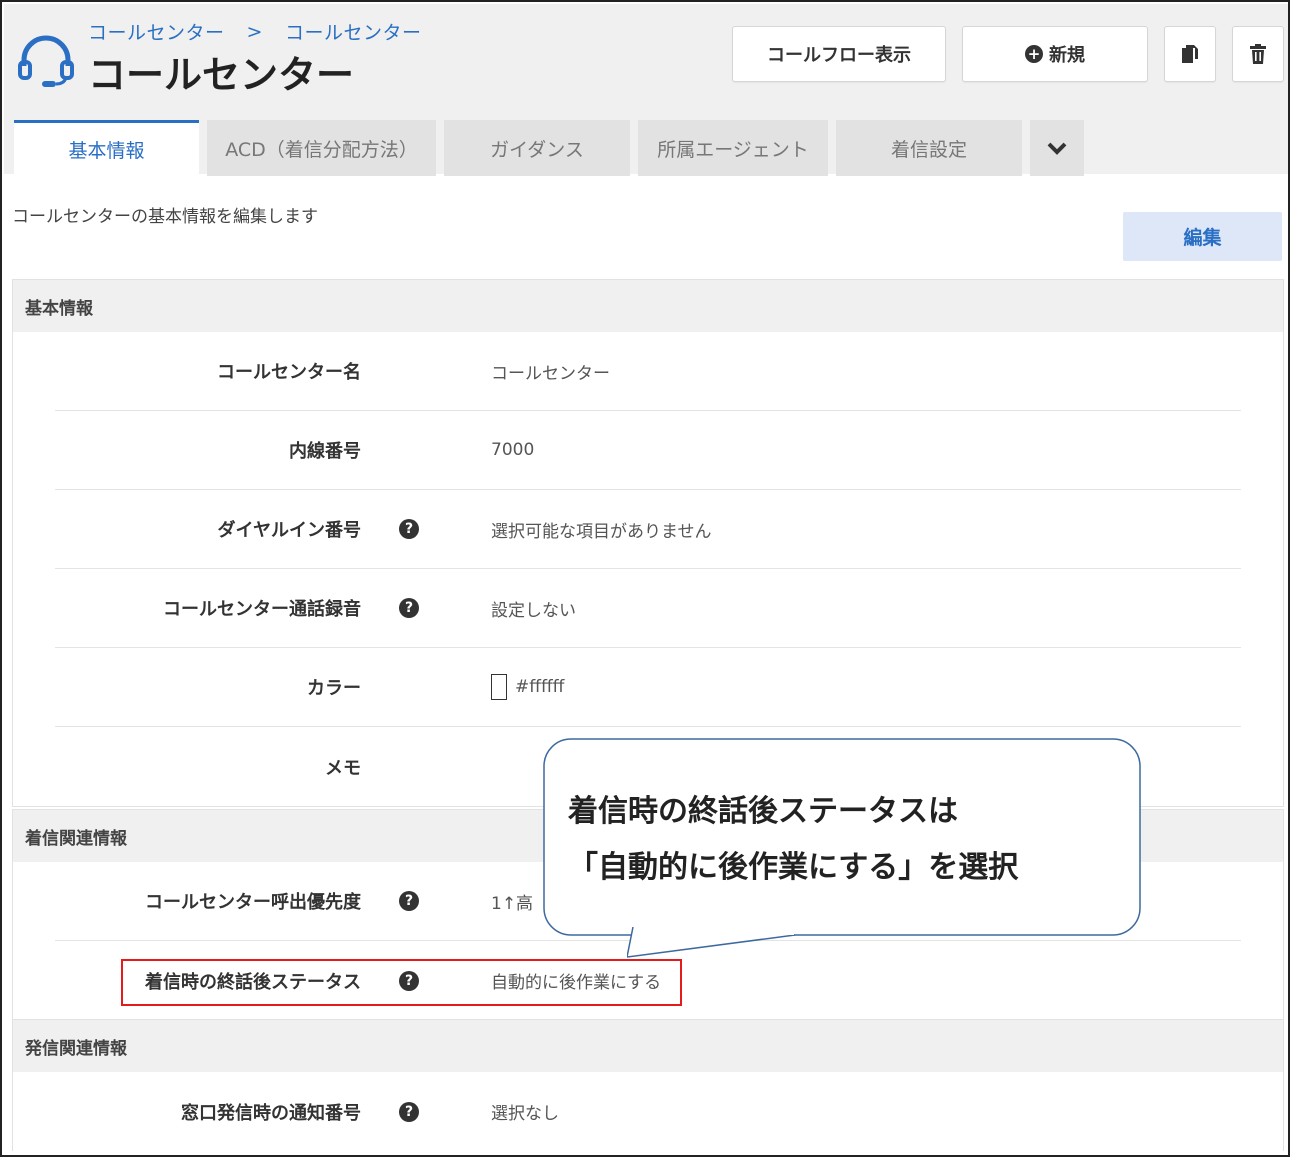 This screenshot has height=1157, width=1290. What do you see at coordinates (550, 373) in the screenshot?
I see `field-value: コールセンター` at bounding box center [550, 373].